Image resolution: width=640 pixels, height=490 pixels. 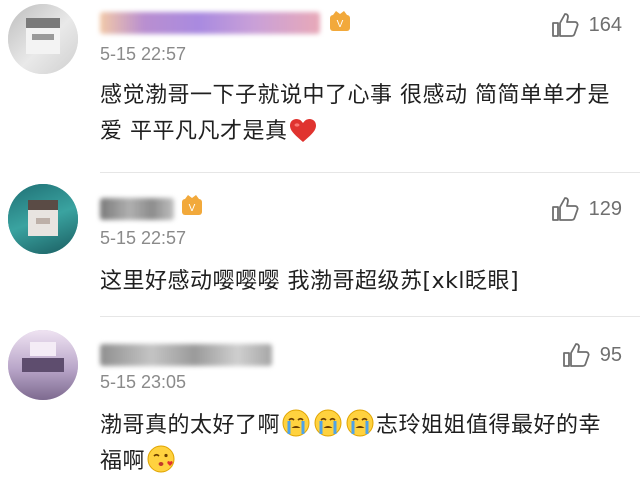 What do you see at coordinates (605, 24) in the screenshot?
I see `like-count: 164` at bounding box center [605, 24].